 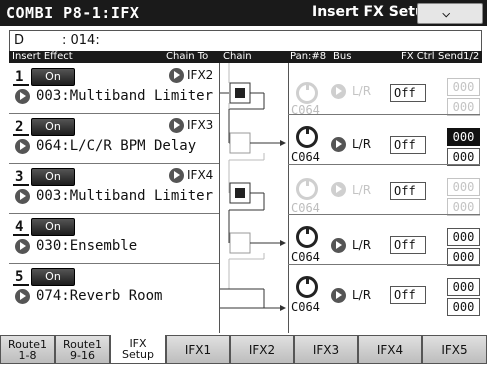 I want to click on ifx4-effect-name: 030:Ensemble, so click(x=86, y=246).